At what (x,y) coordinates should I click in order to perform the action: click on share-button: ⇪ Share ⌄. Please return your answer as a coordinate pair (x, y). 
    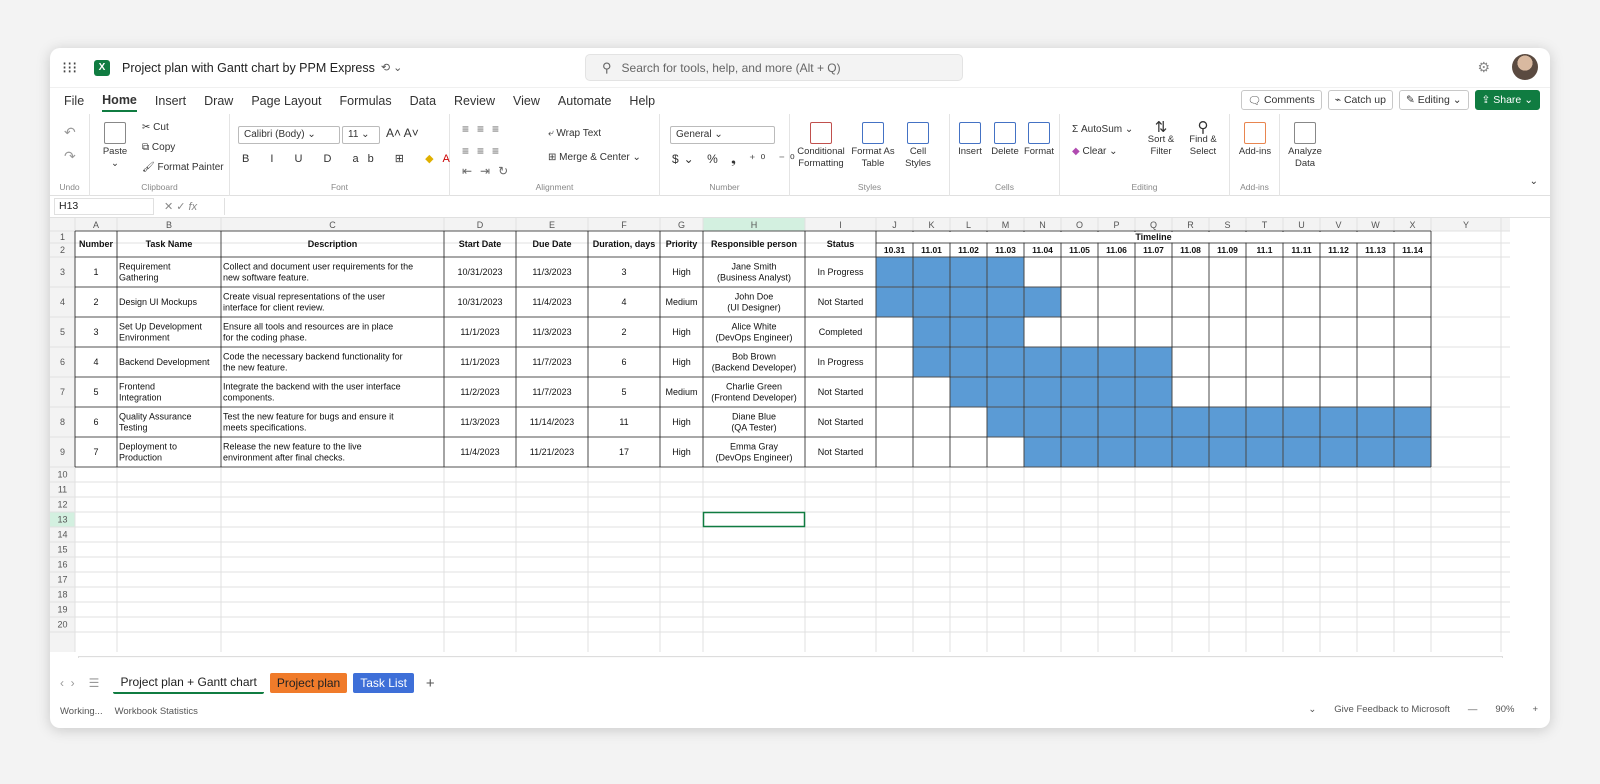
    Looking at the image, I should click on (1507, 100).